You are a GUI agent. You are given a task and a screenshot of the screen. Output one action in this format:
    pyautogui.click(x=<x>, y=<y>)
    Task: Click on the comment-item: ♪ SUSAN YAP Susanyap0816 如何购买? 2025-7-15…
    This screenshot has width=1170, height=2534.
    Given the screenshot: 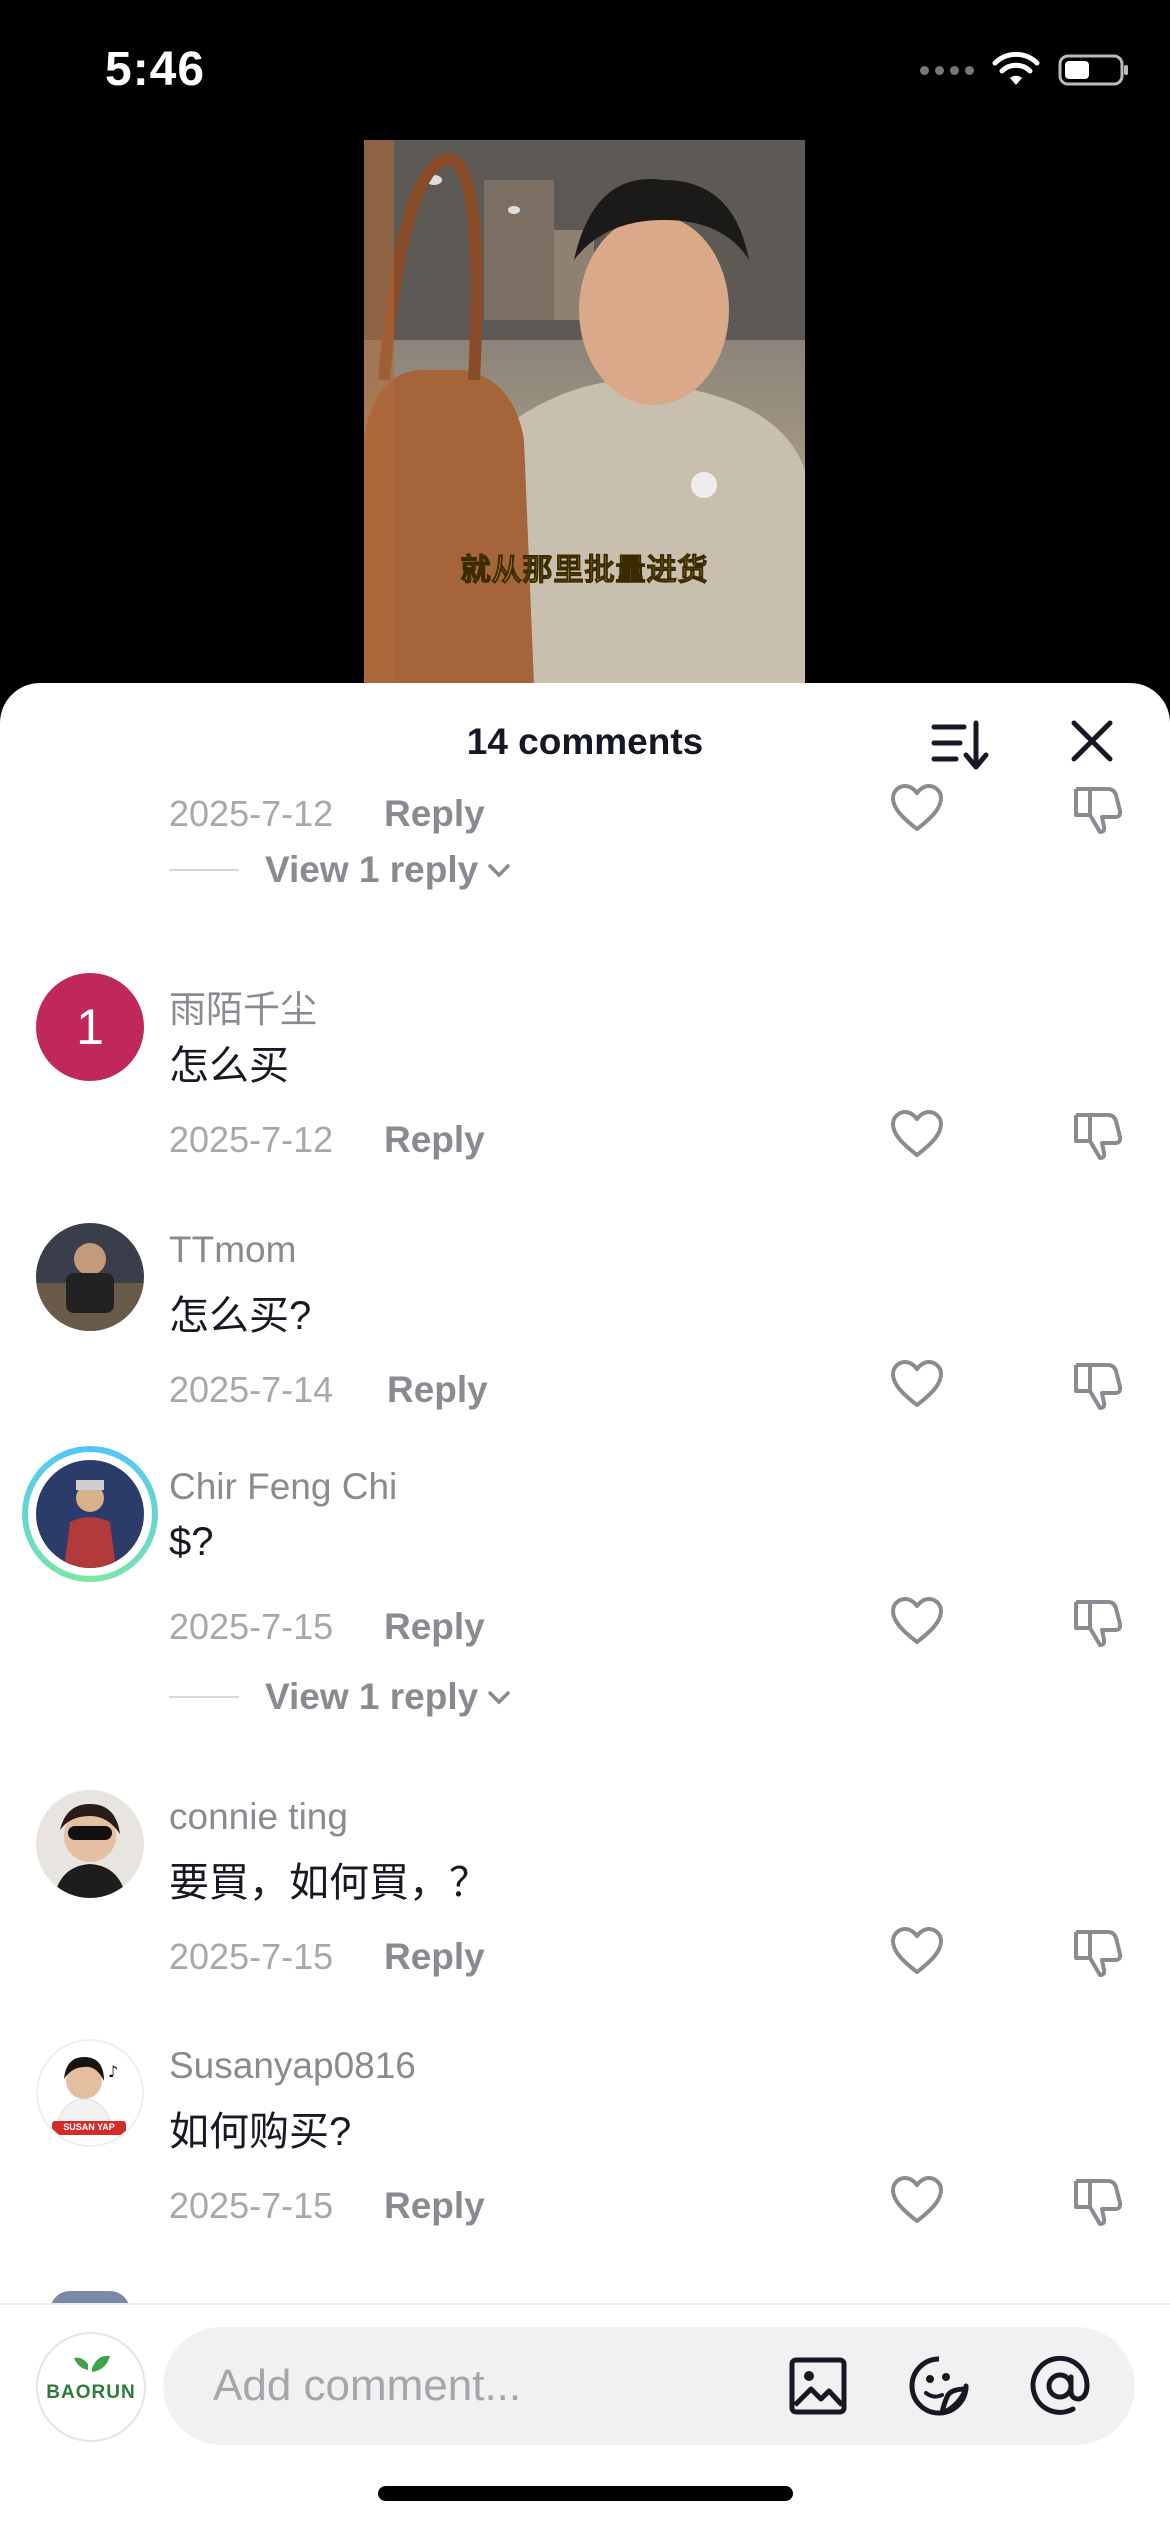 What is the action you would take?
    pyautogui.click(x=585, y=2164)
    